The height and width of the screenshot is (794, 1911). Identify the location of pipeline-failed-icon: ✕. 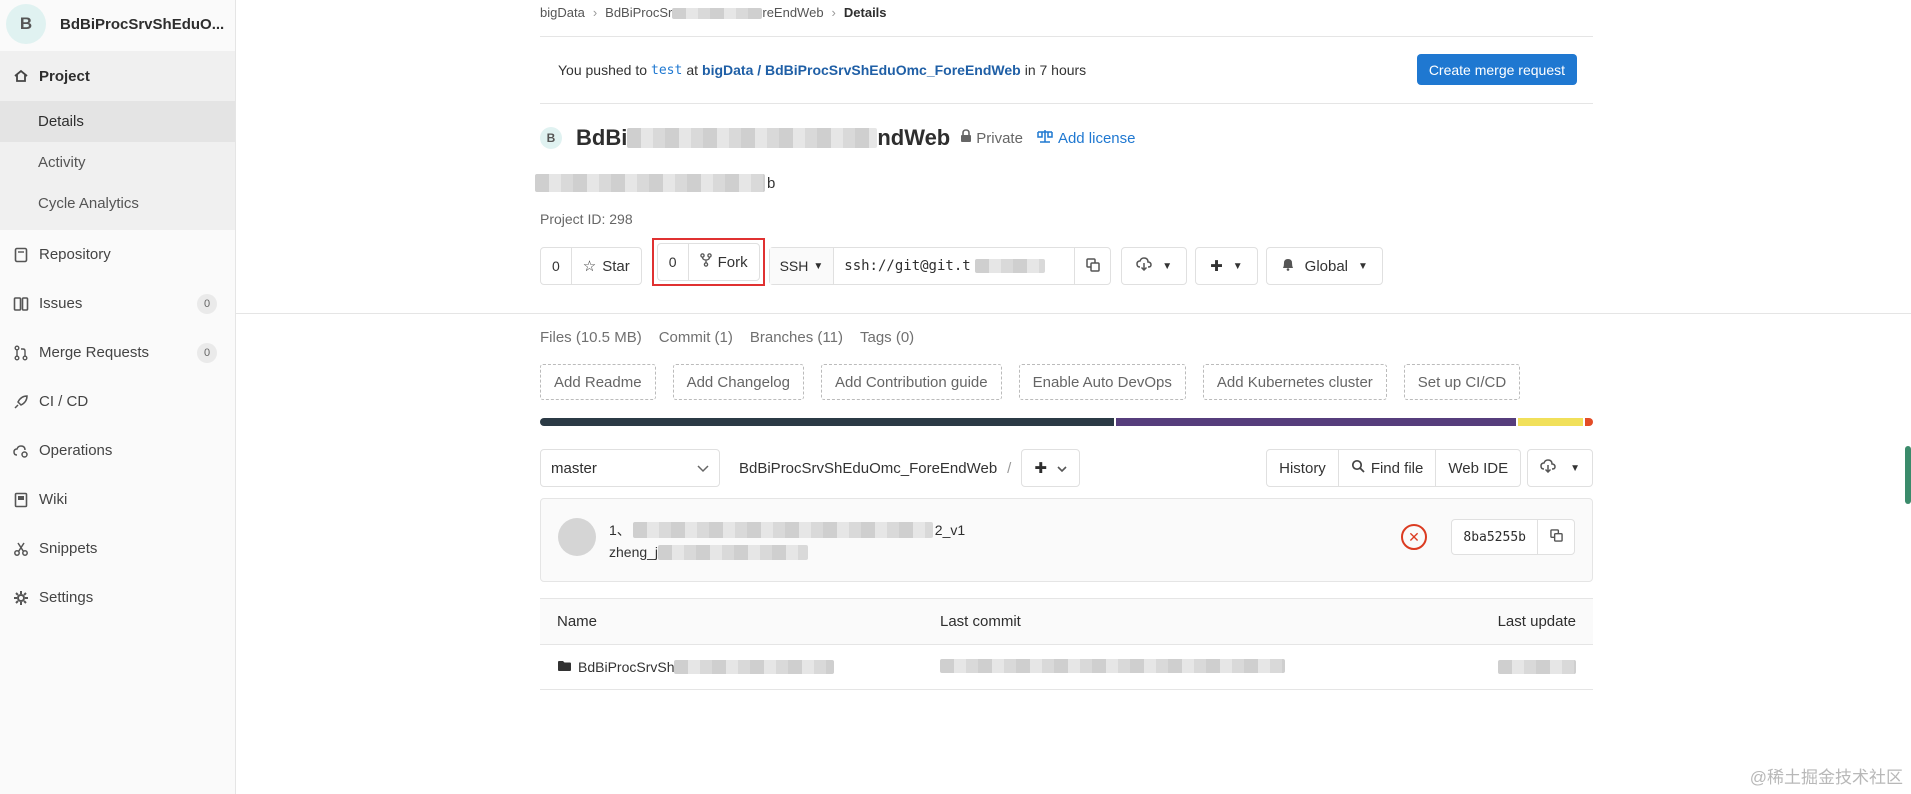
(1414, 537).